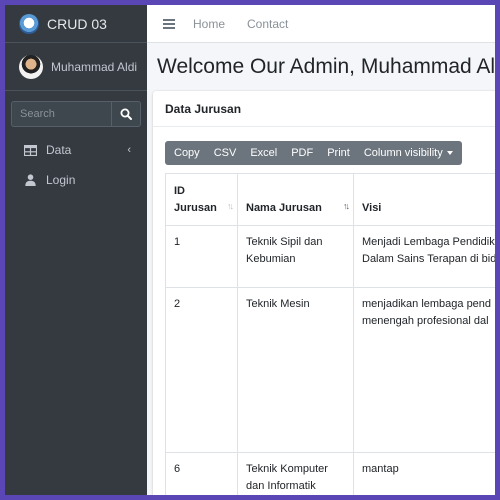 The height and width of the screenshot is (500, 500). Describe the element at coordinates (425, 321) in the screenshot. I see `visi-line: menengah profesional dal` at that location.